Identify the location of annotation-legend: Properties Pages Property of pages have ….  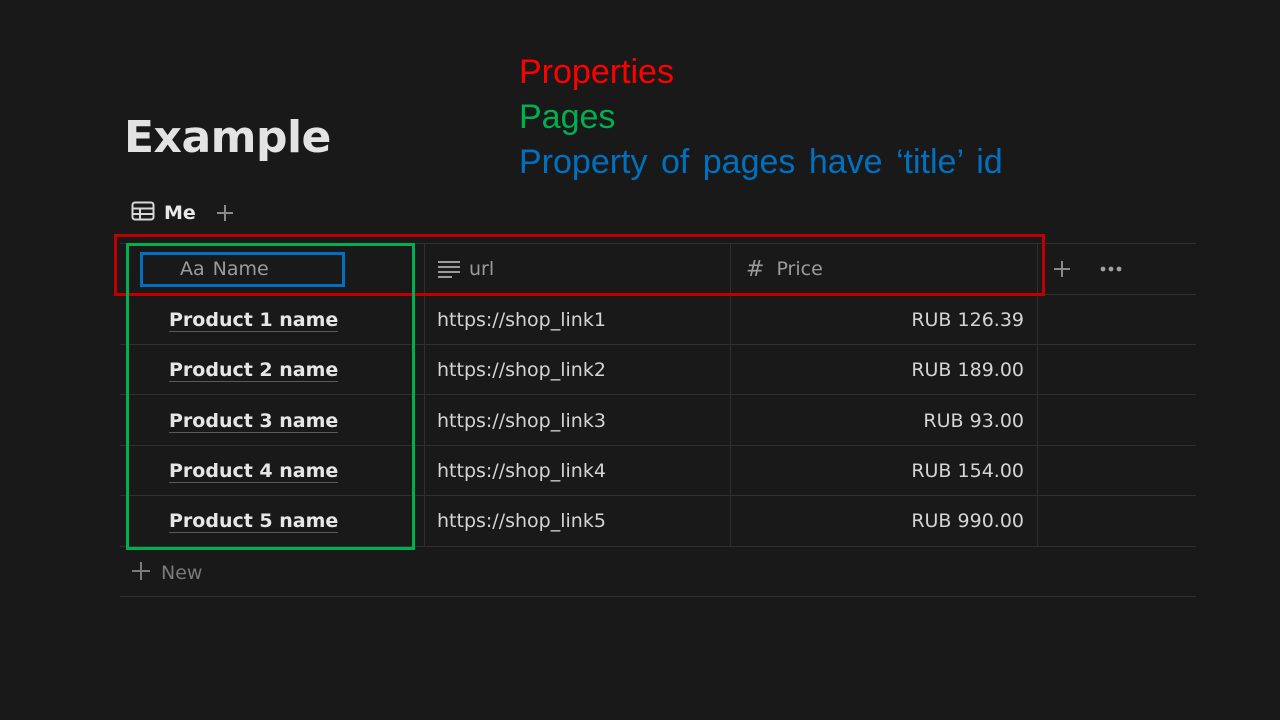
(761, 117).